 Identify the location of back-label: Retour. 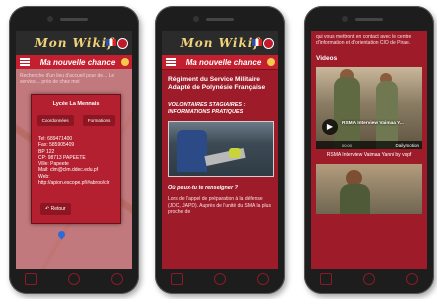
(58, 209).